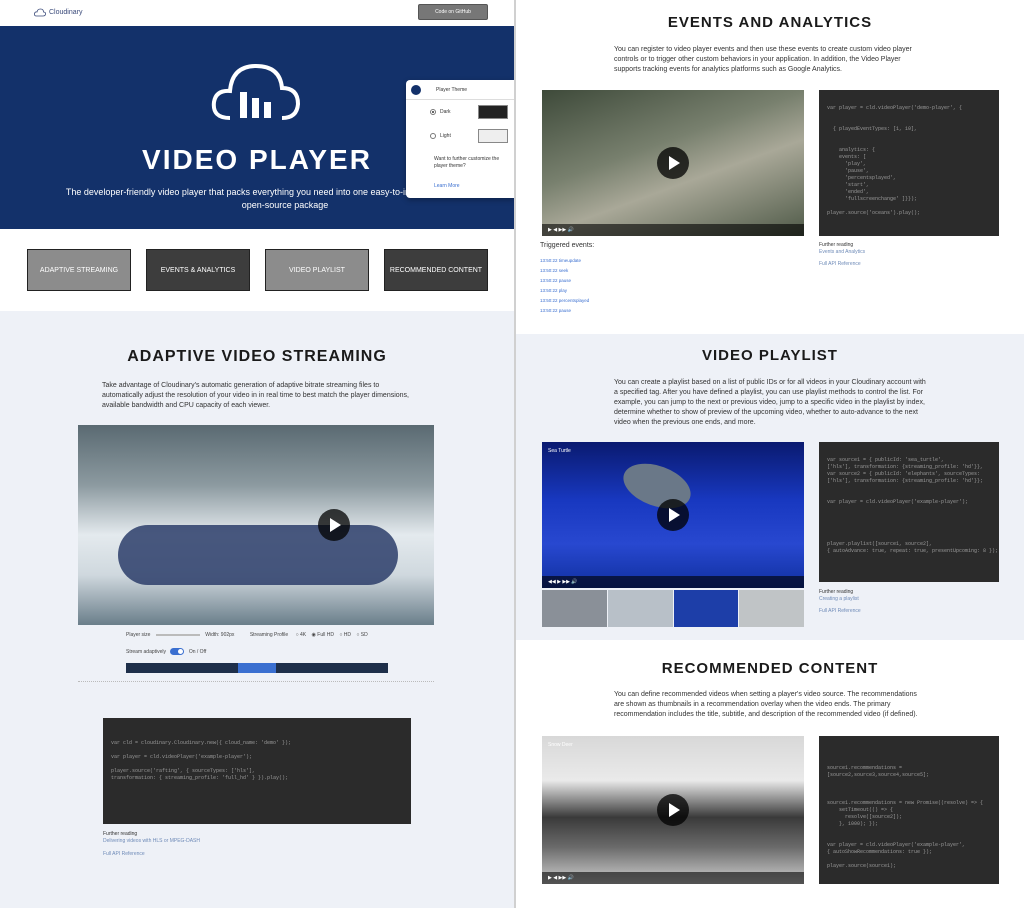 The height and width of the screenshot is (908, 1024). I want to click on playlist-title: VIDEO PLAYLIST, so click(770, 355).